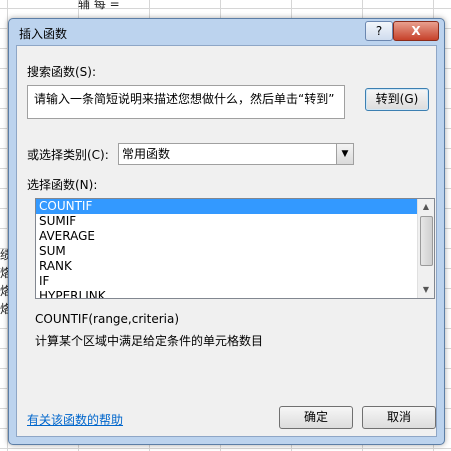 The height and width of the screenshot is (451, 451). What do you see at coordinates (99, 5) in the screenshot?
I see `sheet-cell-text: 辅 每 =` at bounding box center [99, 5].